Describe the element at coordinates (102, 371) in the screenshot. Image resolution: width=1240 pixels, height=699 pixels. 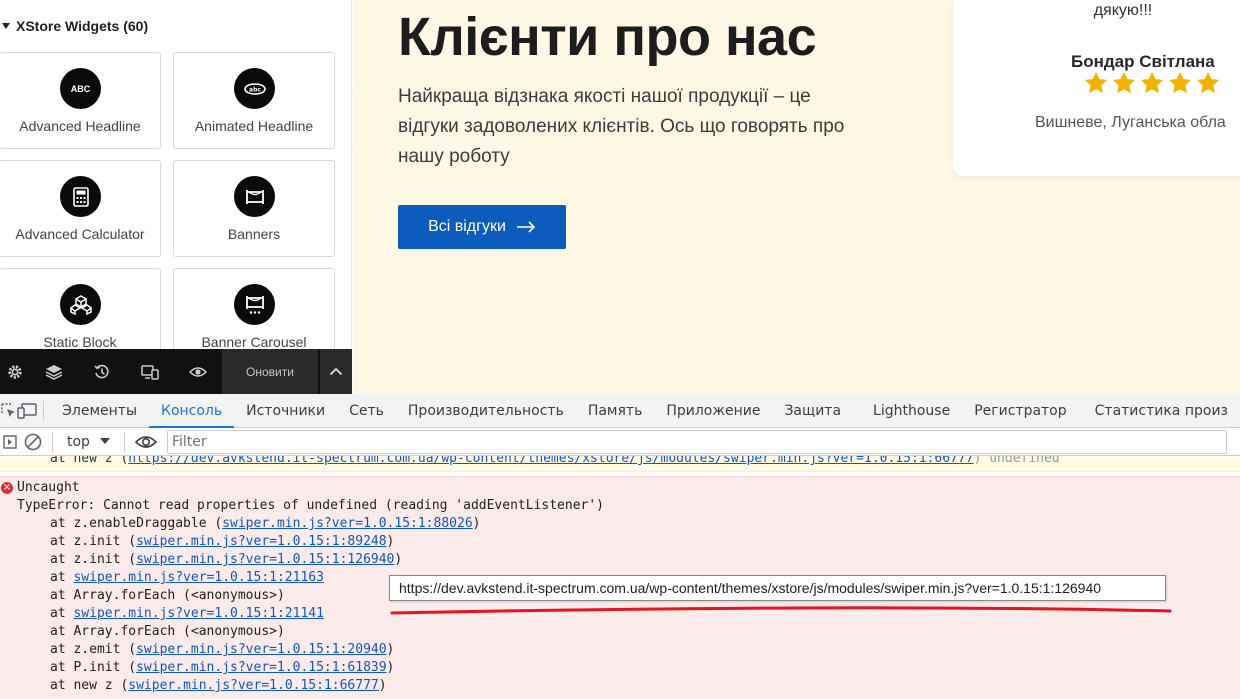
I see `history-icon` at that location.